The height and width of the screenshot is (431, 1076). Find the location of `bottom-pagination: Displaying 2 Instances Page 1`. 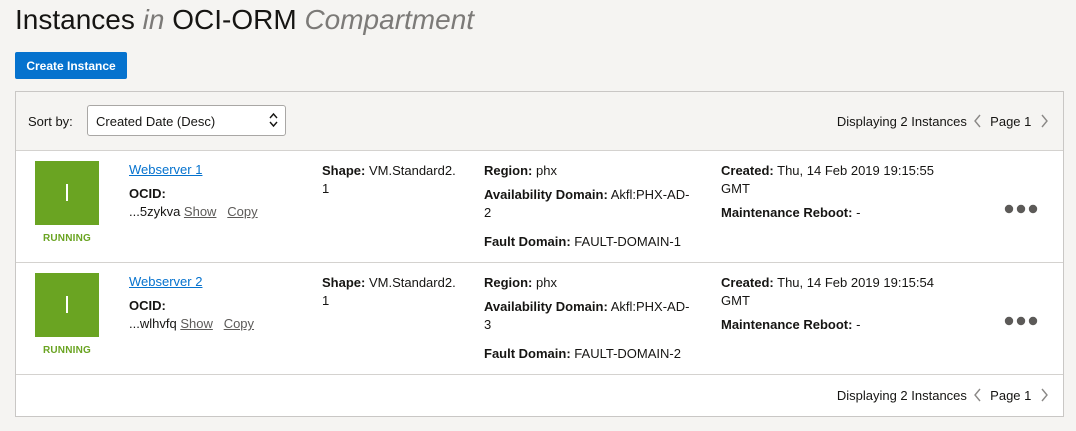

bottom-pagination: Displaying 2 Instances Page 1 is located at coordinates (944, 395).